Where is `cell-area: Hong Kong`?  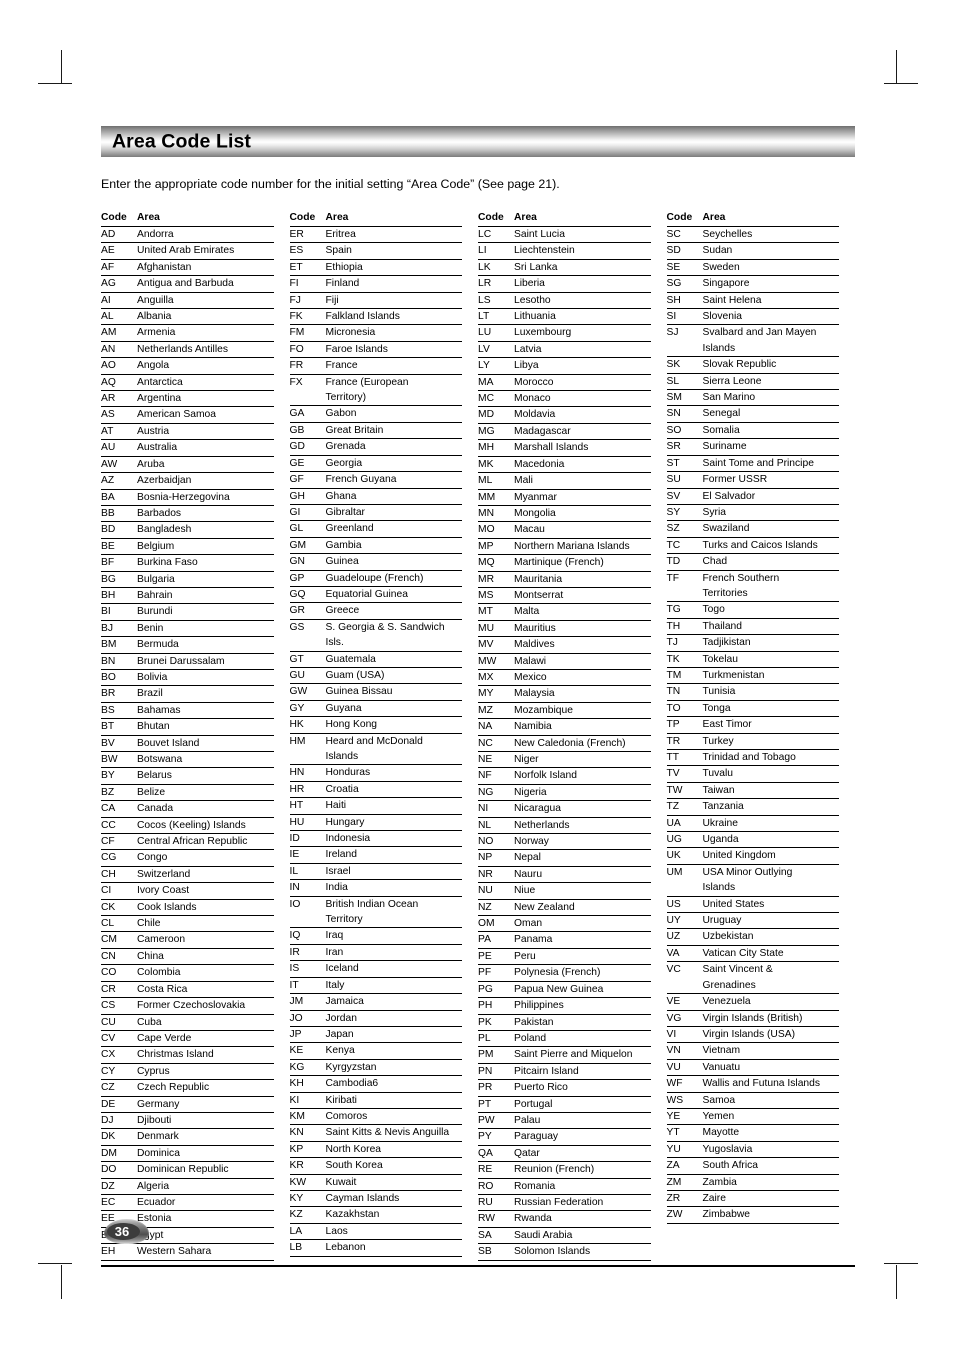 cell-area: Hong Kong is located at coordinates (393, 725).